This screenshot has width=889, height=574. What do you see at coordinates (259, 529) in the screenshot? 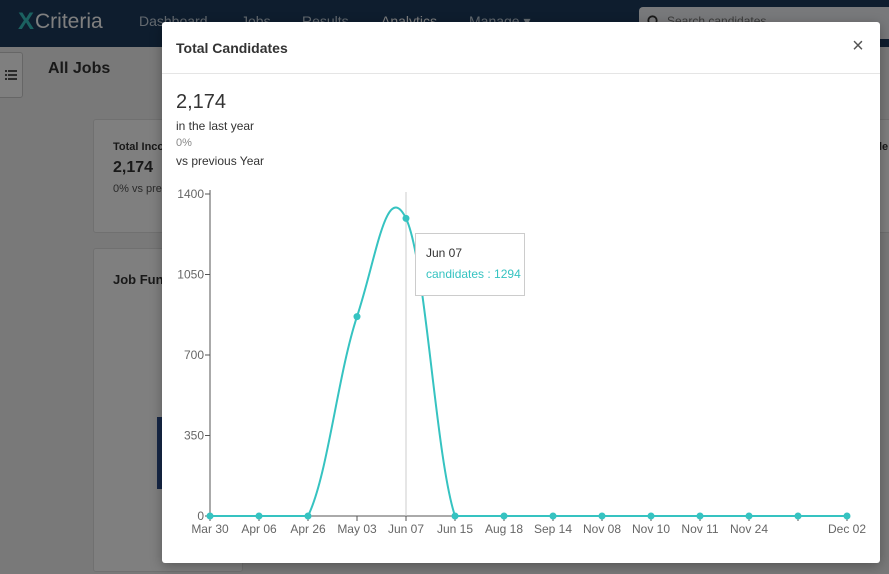
I see `x-tick-label: Apr 06` at bounding box center [259, 529].